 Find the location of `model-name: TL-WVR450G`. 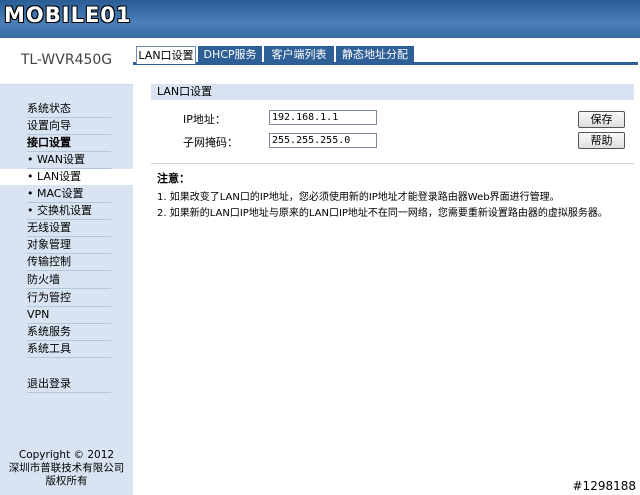

model-name: TL-WVR450G is located at coordinates (66, 60).